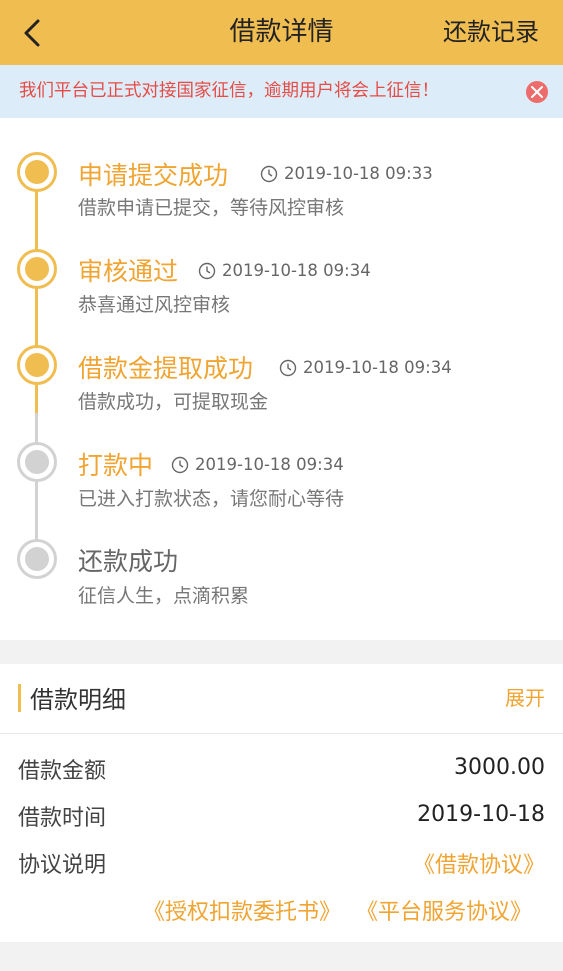 This screenshot has height=971, width=563. What do you see at coordinates (166, 368) in the screenshot?
I see `step-title: 借款金提取成功` at bounding box center [166, 368].